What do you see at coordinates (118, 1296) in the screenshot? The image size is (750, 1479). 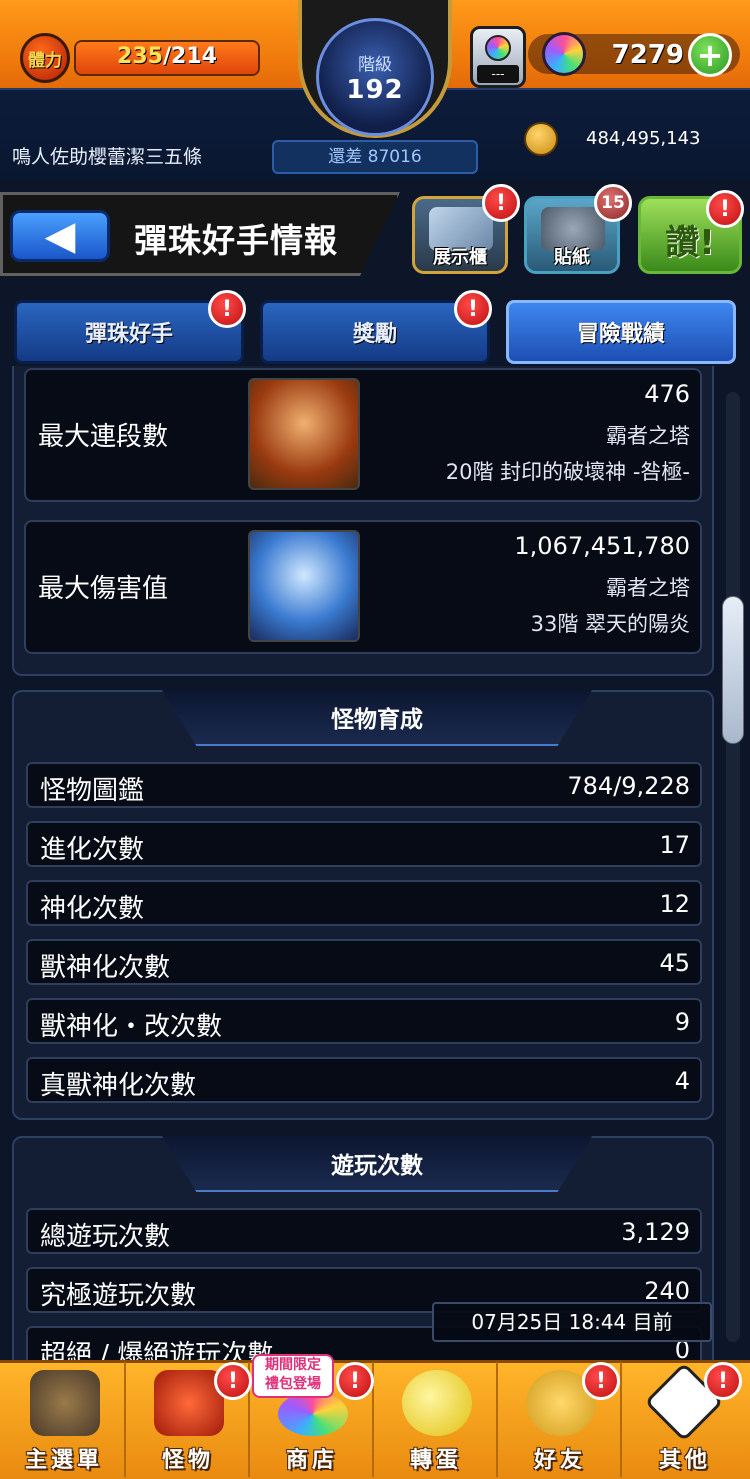 I see `stat-label: 究極遊玩次數` at bounding box center [118, 1296].